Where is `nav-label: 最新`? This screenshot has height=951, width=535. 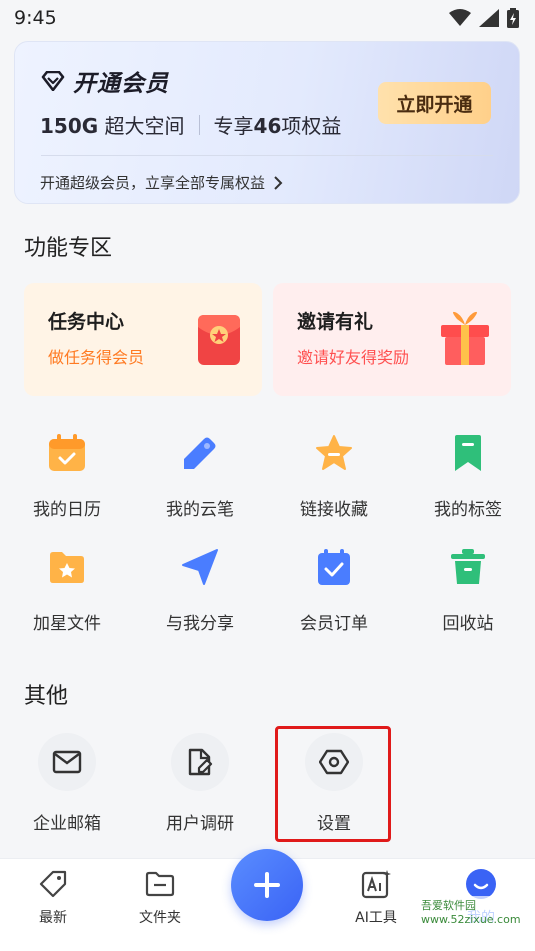
nav-label: 最新 is located at coordinates (53, 918).